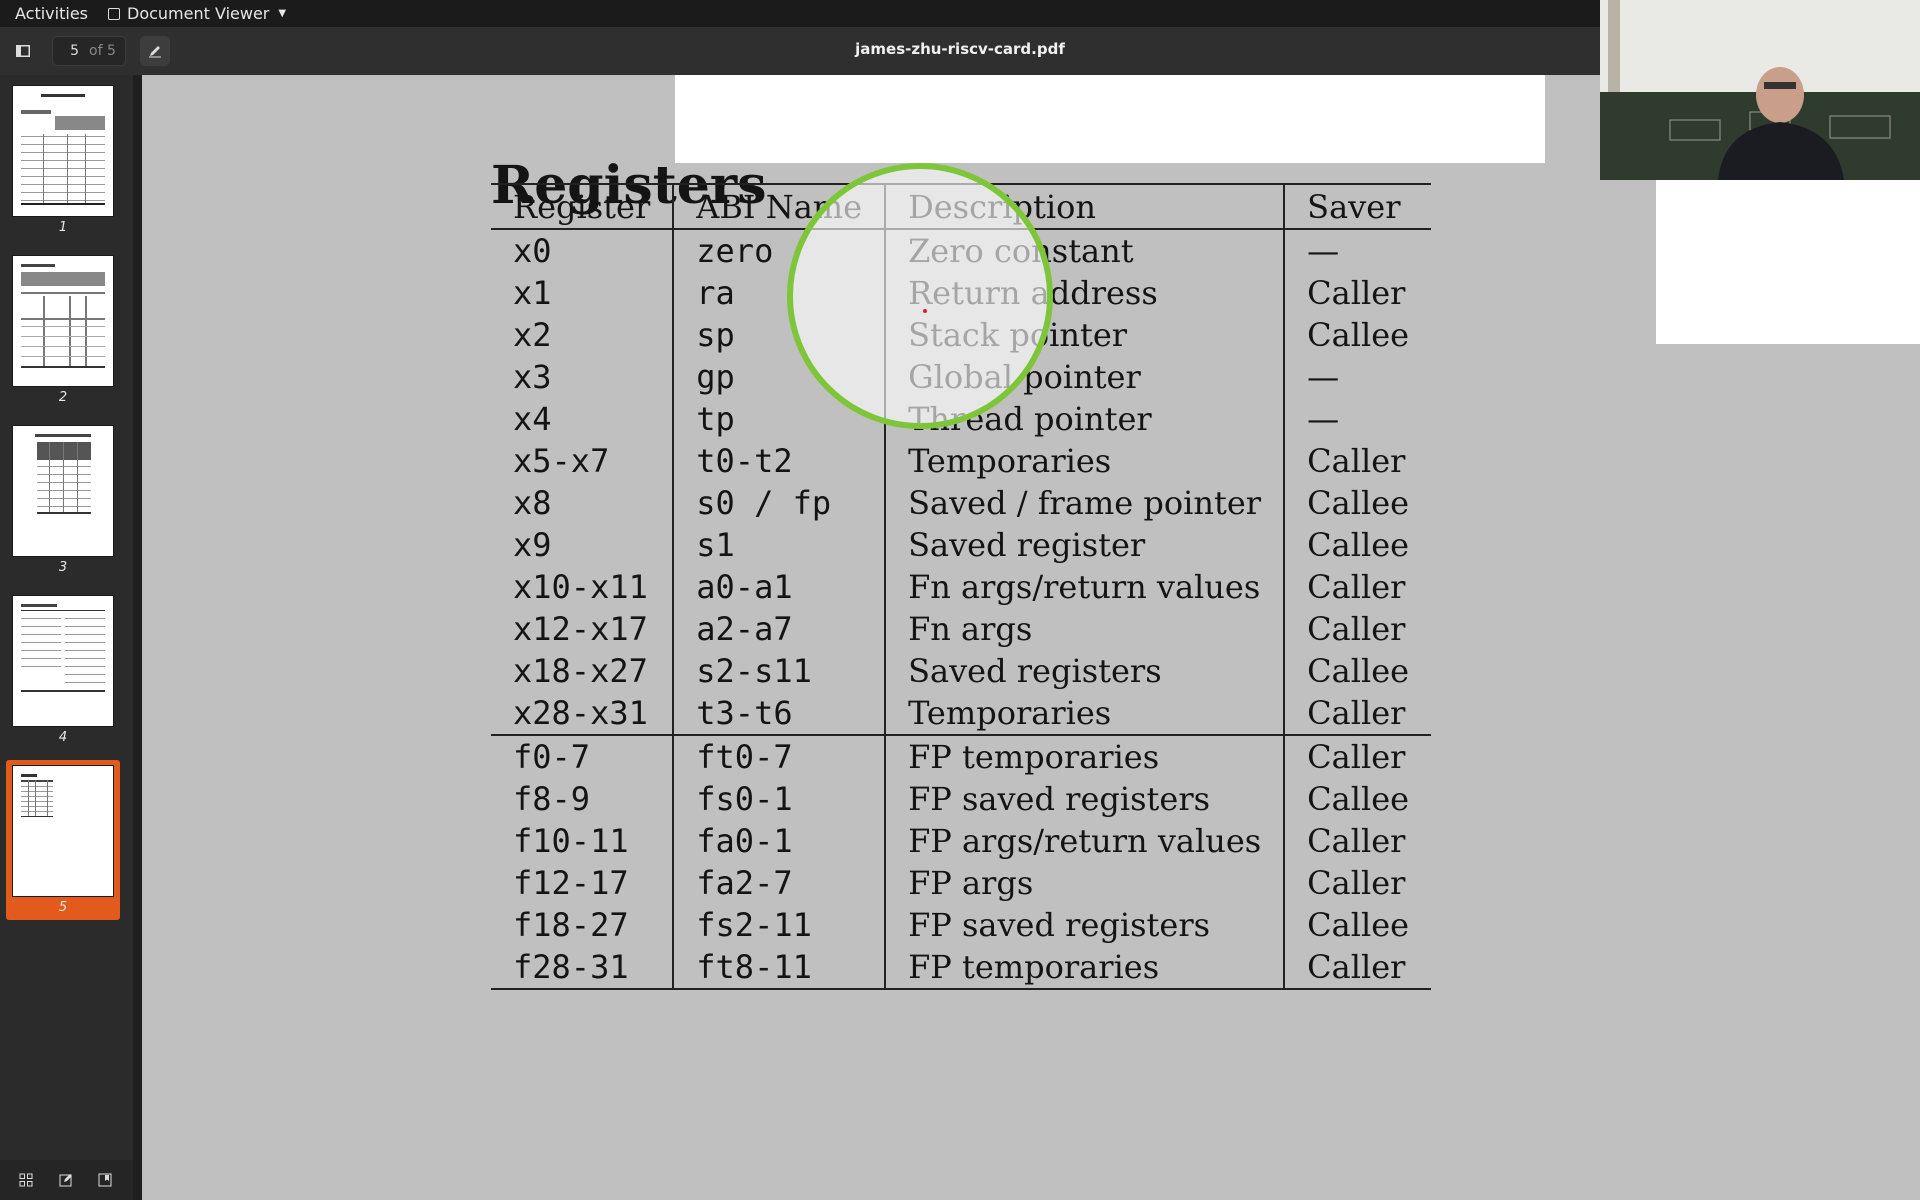 The image size is (1920, 1200). What do you see at coordinates (51, 13) in the screenshot?
I see `activities-button: Activities` at bounding box center [51, 13].